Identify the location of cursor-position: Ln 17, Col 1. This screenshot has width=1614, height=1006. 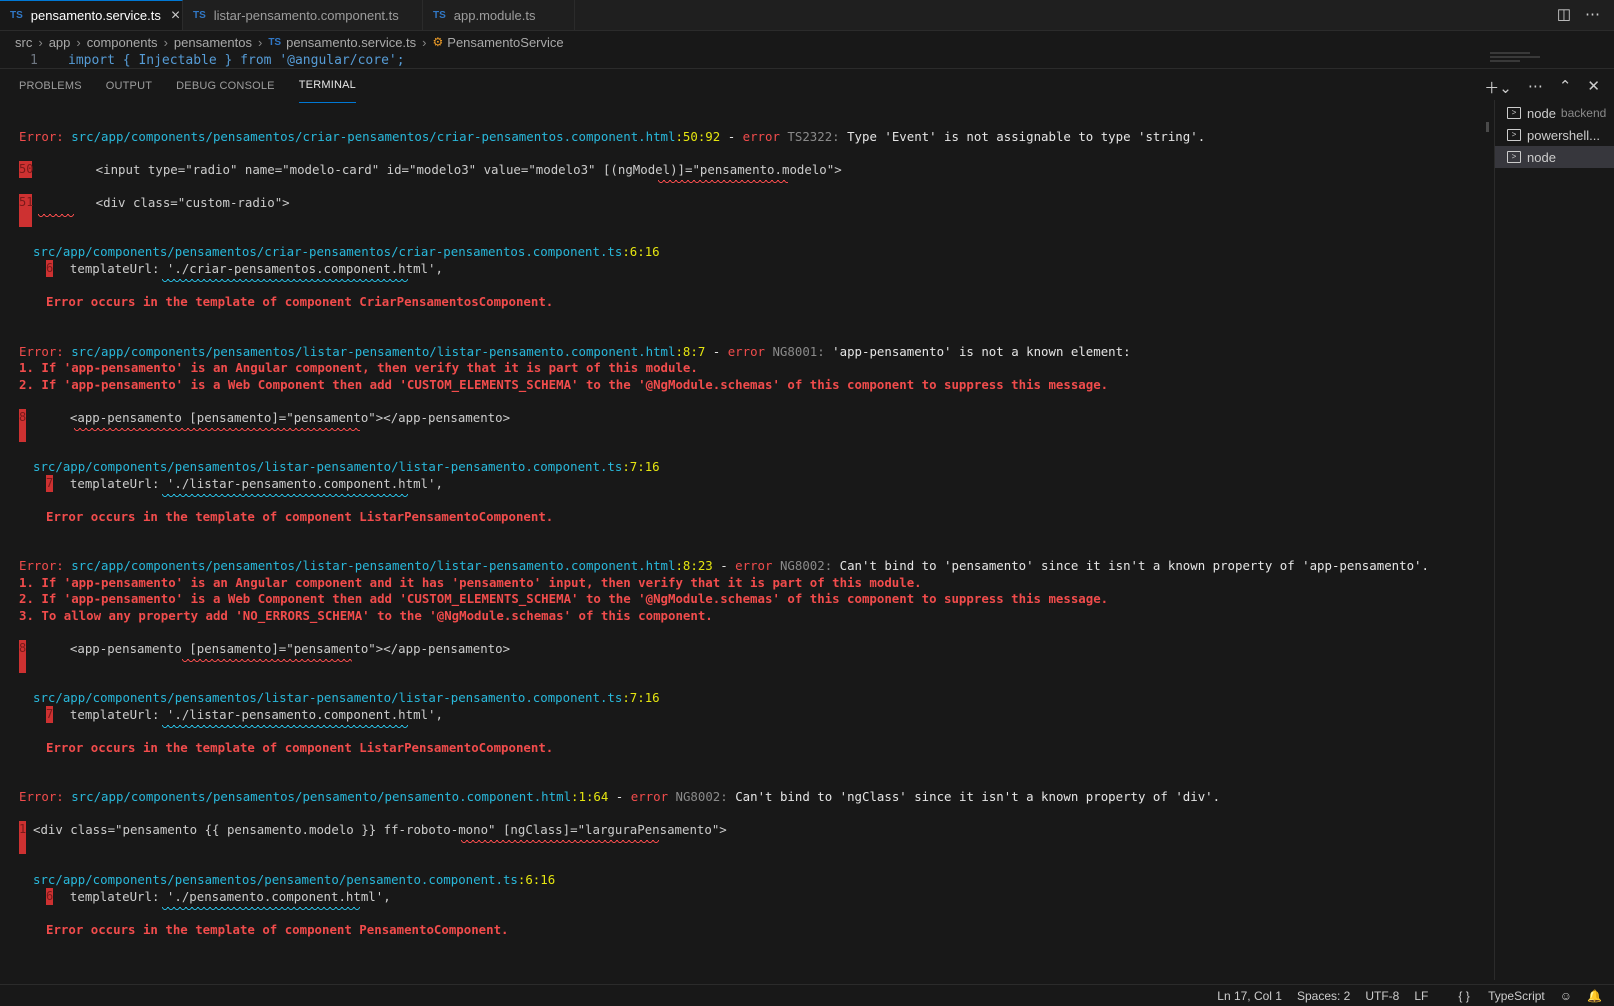
(1249, 996).